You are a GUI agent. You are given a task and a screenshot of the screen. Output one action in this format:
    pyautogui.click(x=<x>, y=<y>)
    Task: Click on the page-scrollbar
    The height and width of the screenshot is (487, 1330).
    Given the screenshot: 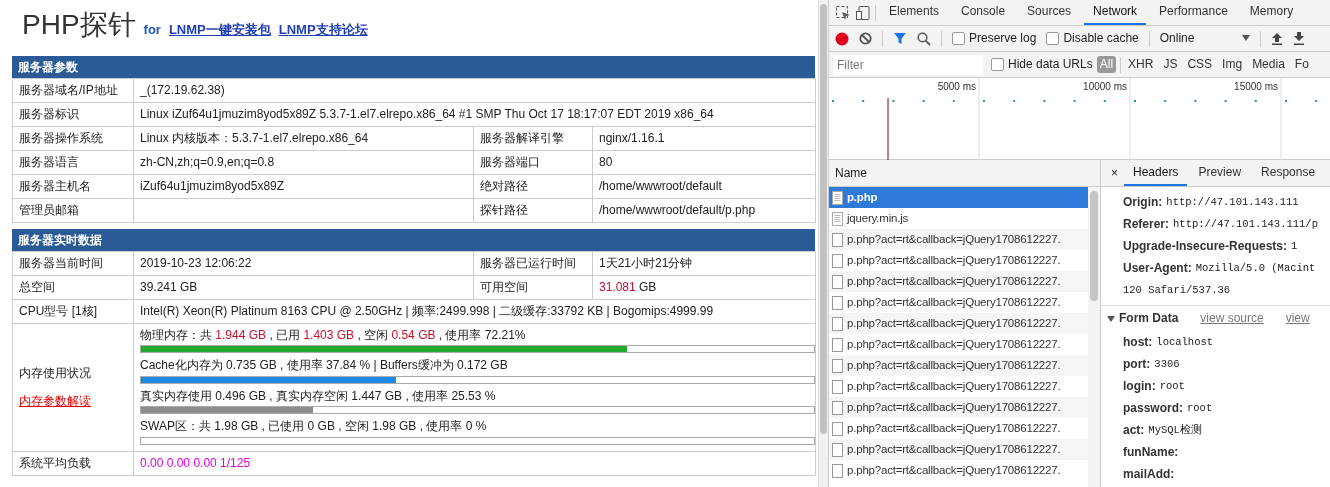 What is the action you would take?
    pyautogui.click(x=823, y=243)
    